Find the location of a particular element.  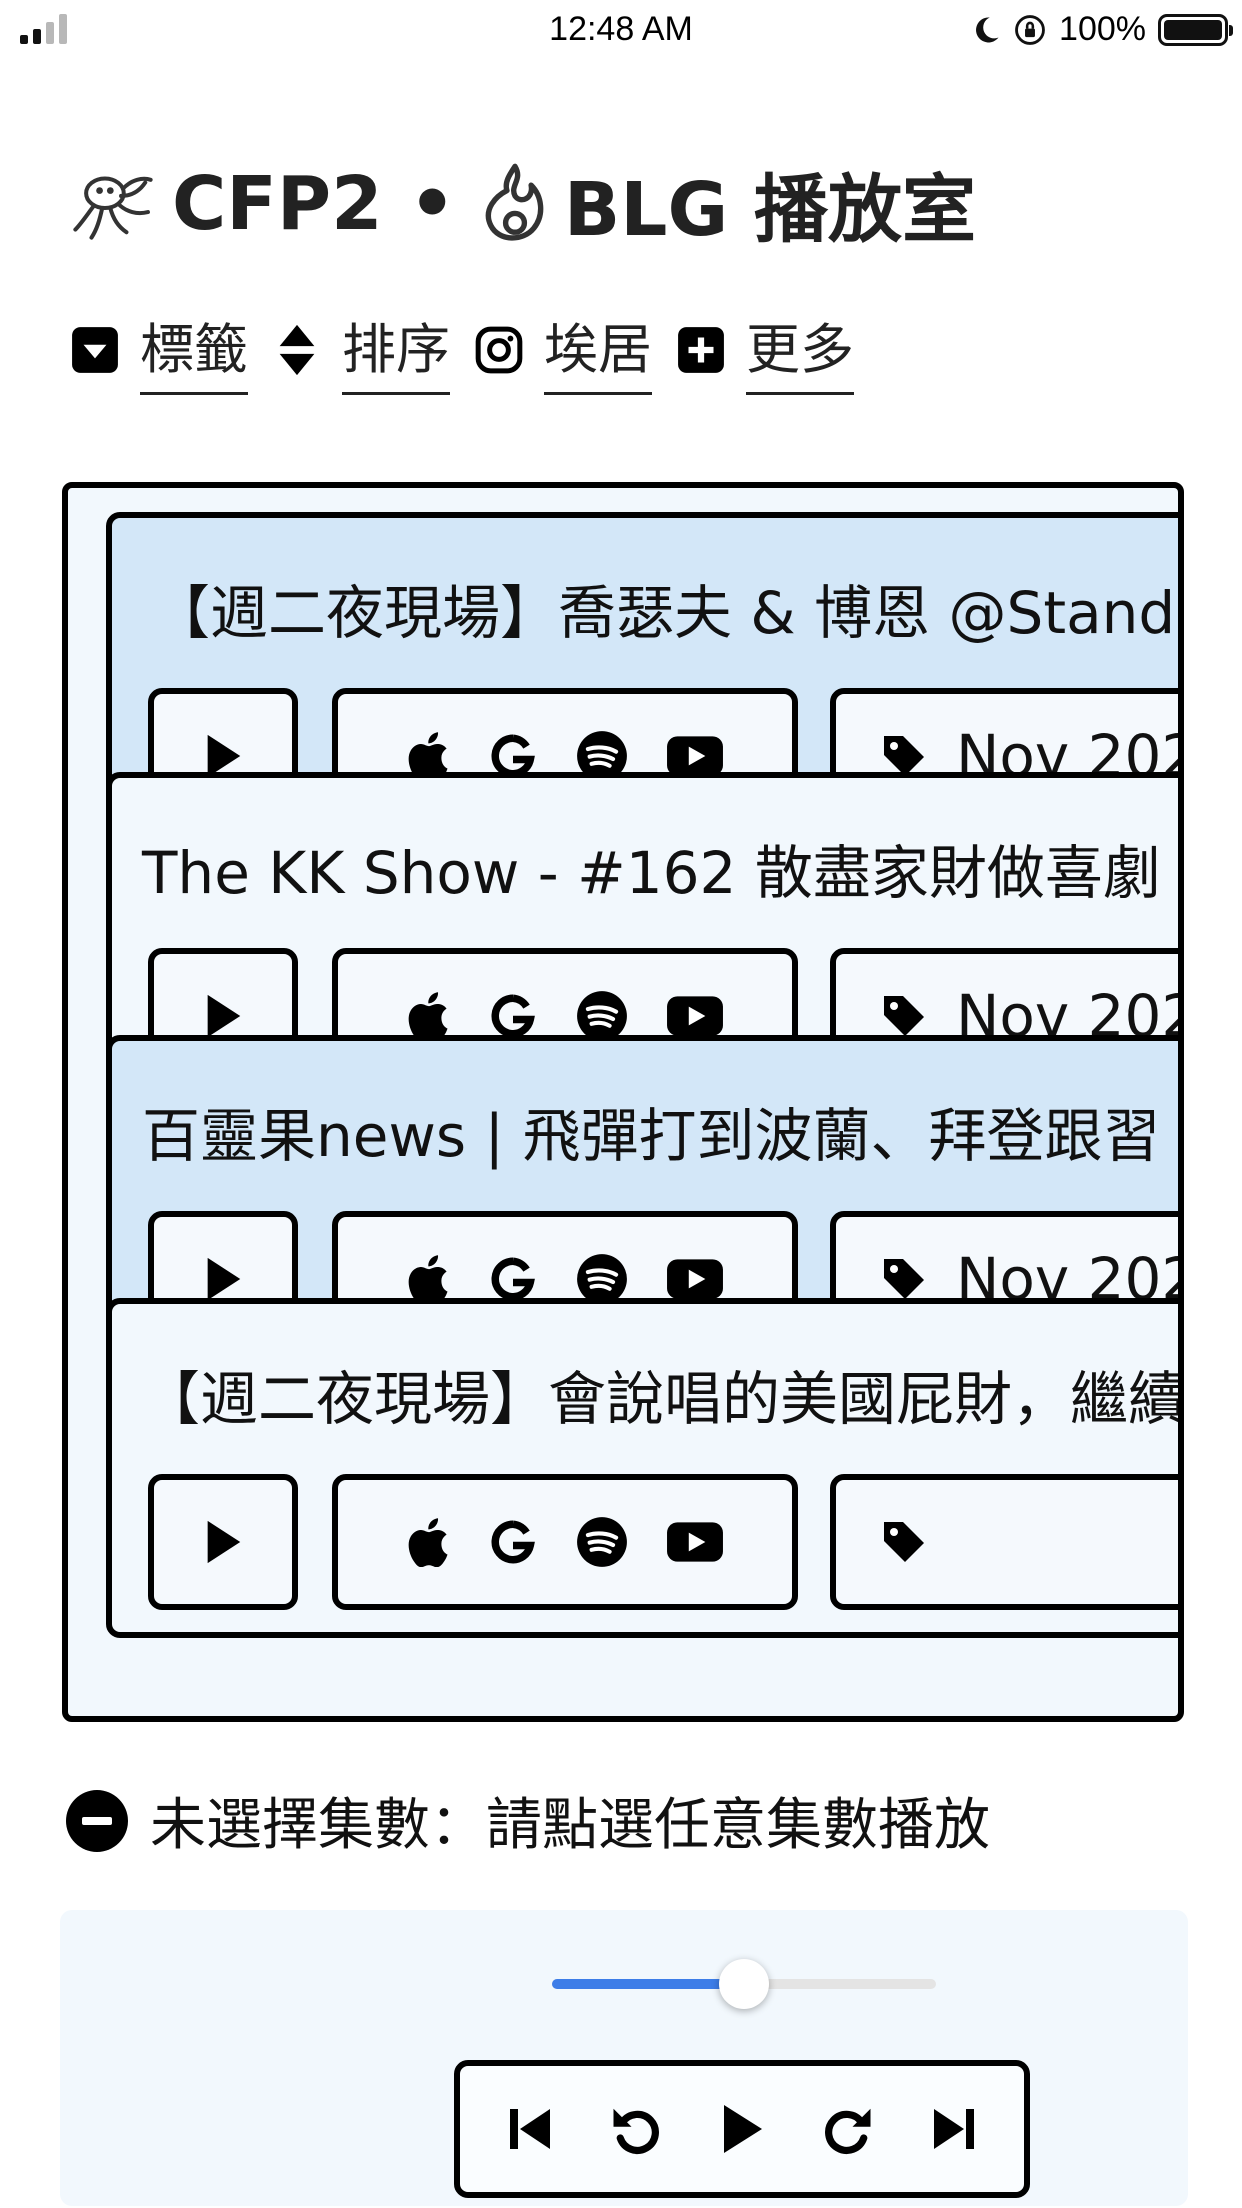

episode-play-button is located at coordinates (223, 1542).